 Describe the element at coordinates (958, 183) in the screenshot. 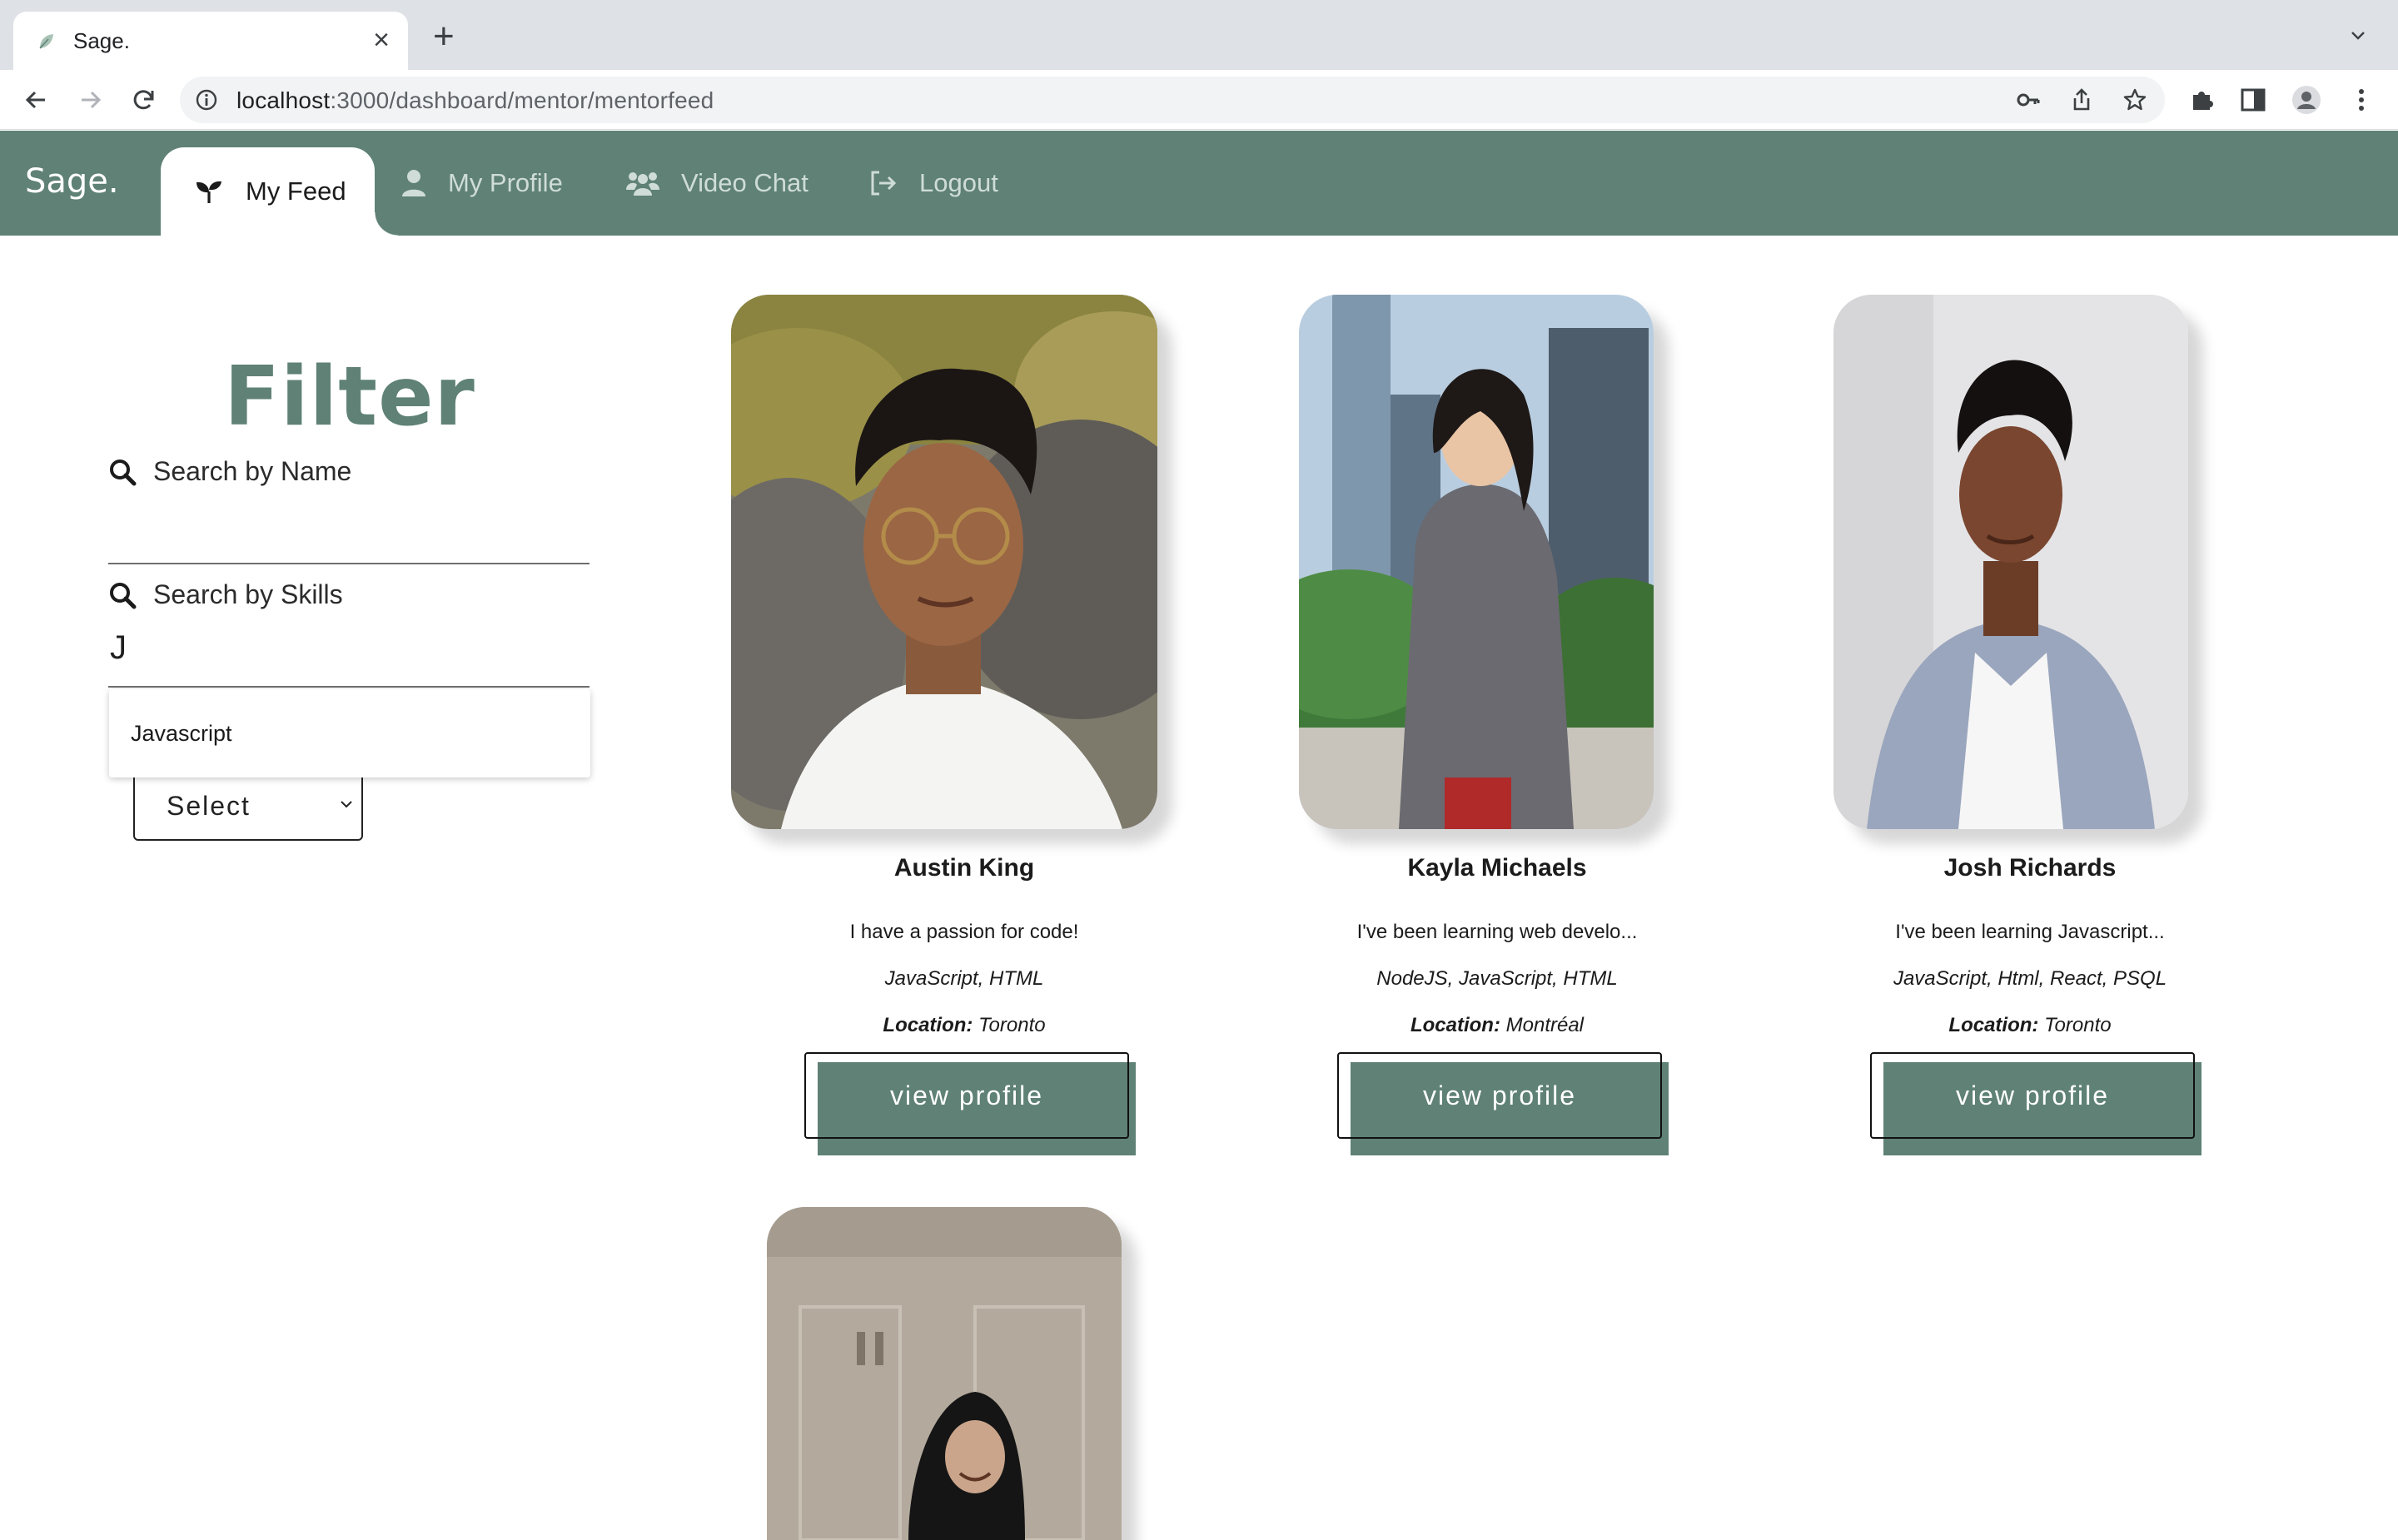

I see `nav-tab-label: Logout` at that location.